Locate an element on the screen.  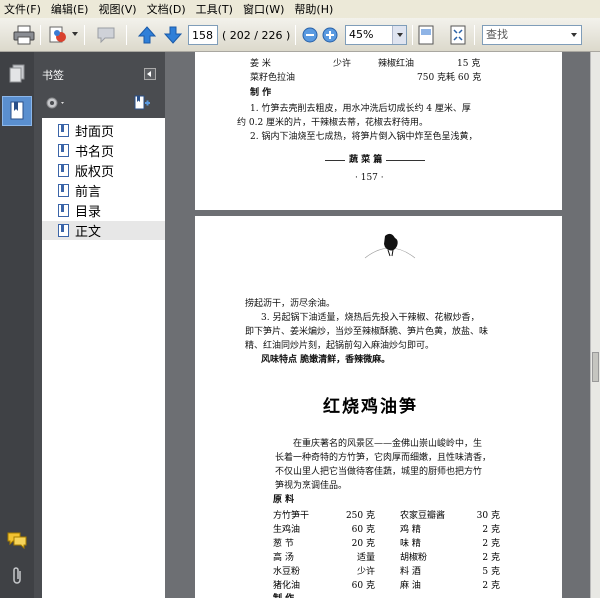
page-number-input is located at coordinates (203, 35).